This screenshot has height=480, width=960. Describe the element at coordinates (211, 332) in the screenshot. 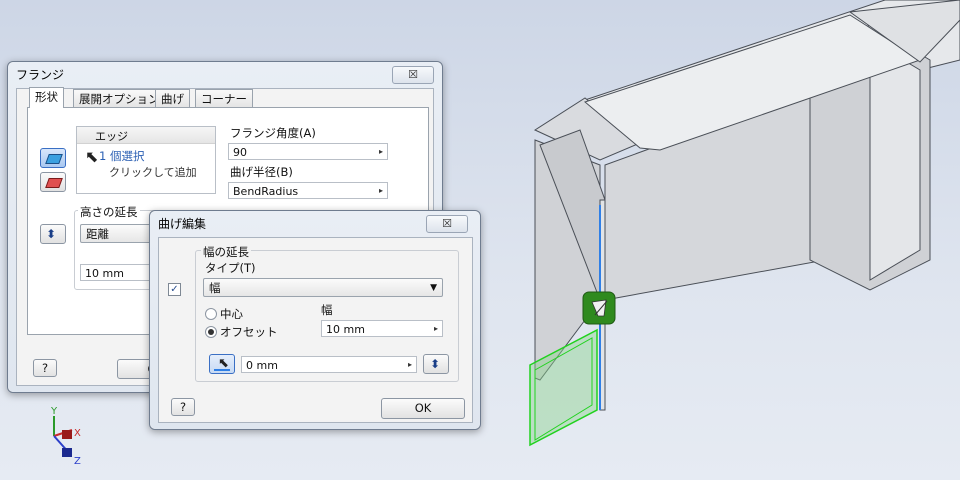

I see `radio-offset` at that location.